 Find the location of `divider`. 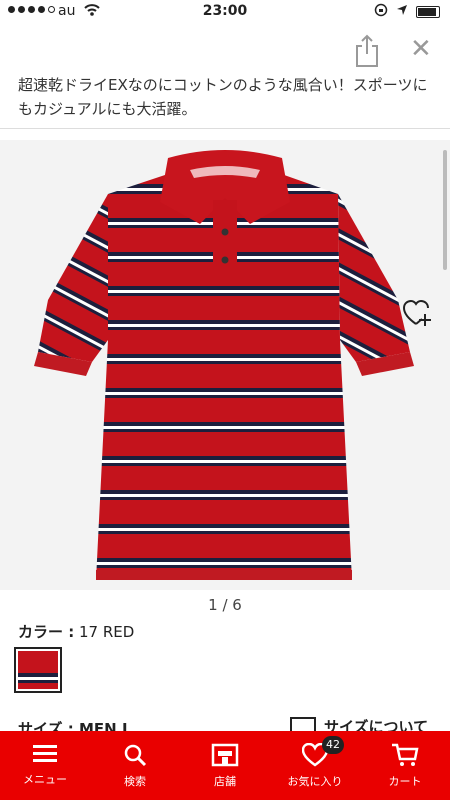

divider is located at coordinates (225, 128).